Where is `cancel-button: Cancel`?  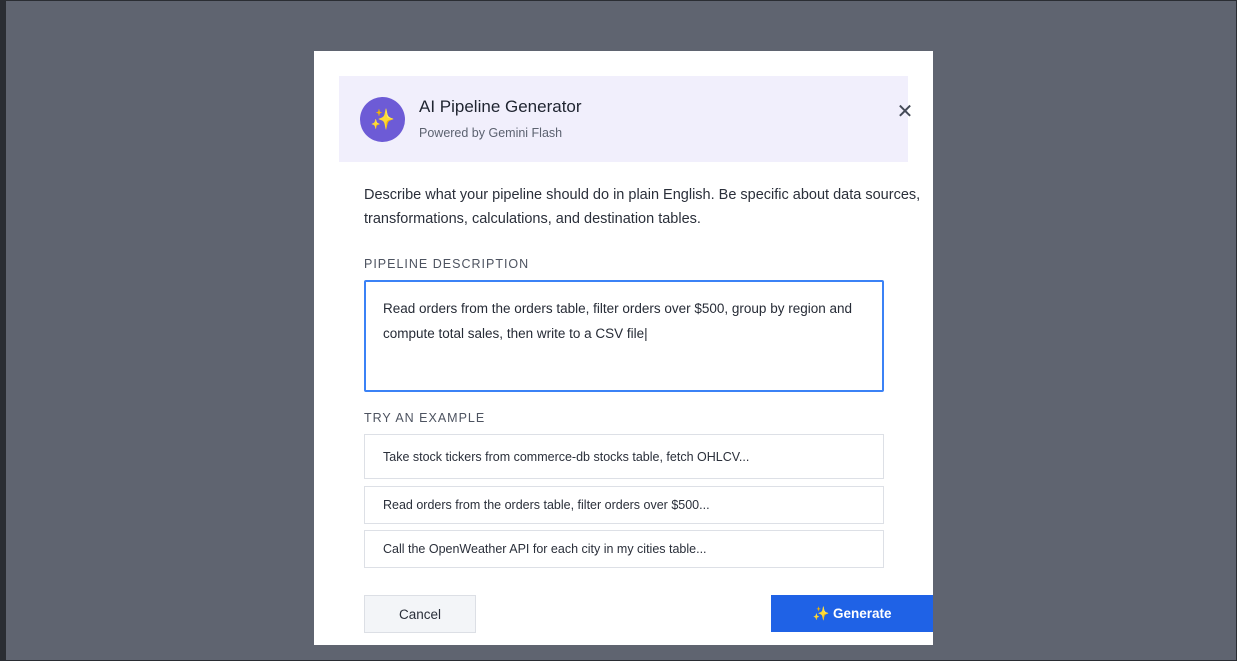 cancel-button: Cancel is located at coordinates (420, 614).